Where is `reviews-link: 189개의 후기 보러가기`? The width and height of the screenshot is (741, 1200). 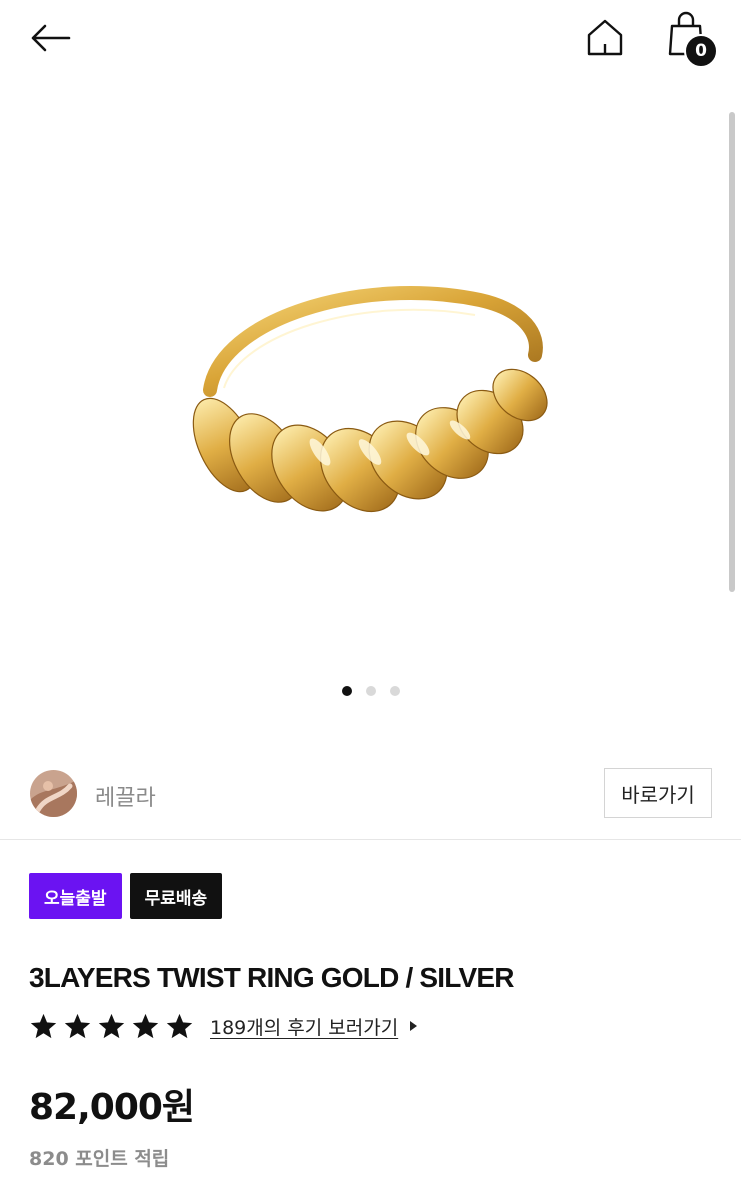 reviews-link: 189개의 후기 보러가기 is located at coordinates (304, 1026).